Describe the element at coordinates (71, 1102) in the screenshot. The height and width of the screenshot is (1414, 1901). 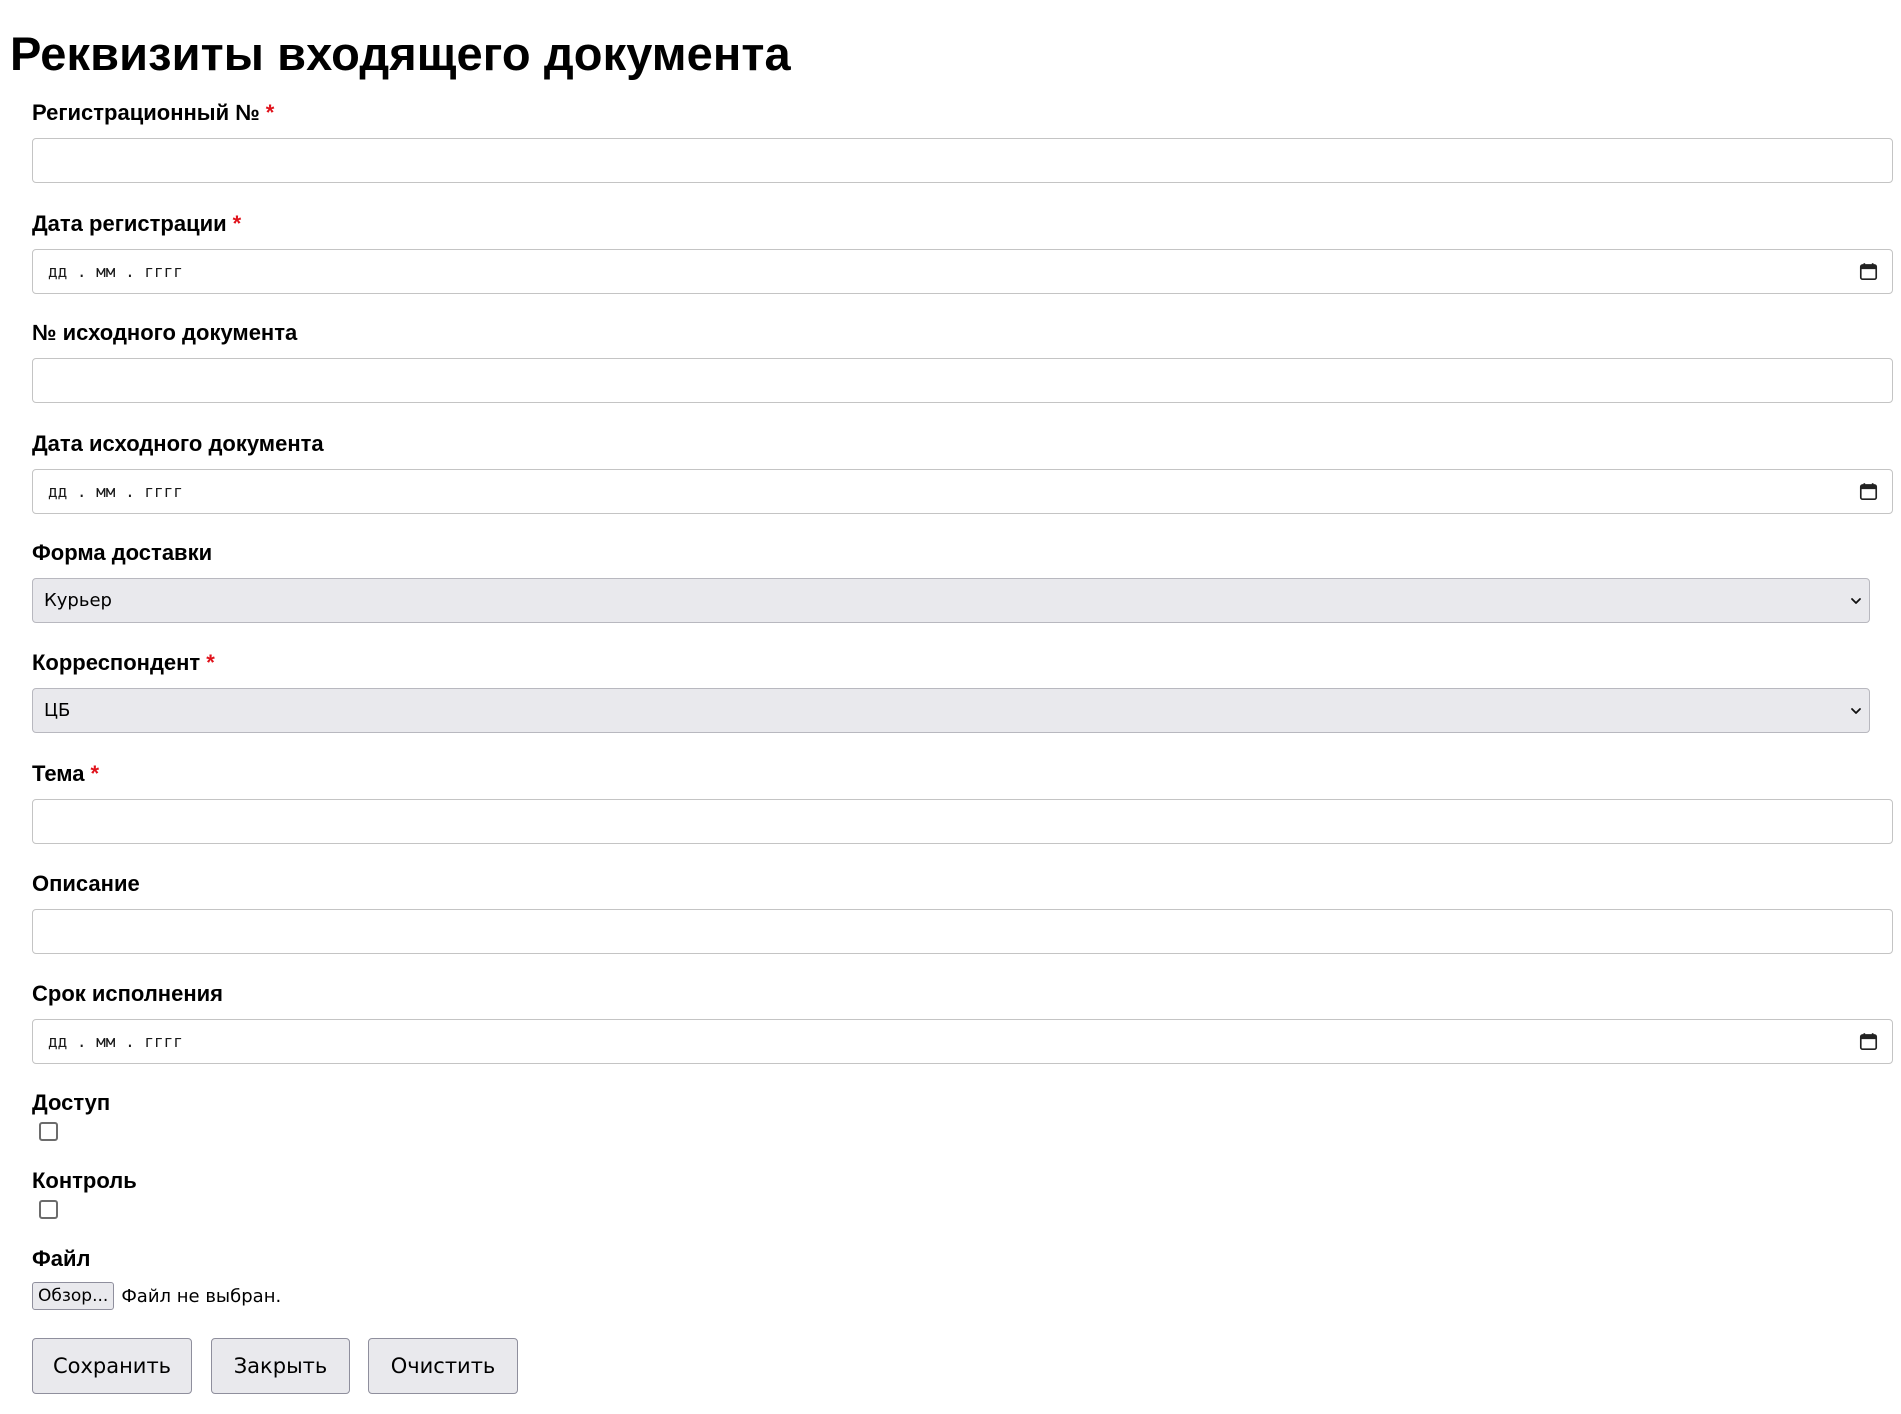
I see `access-label: Доступ` at that location.